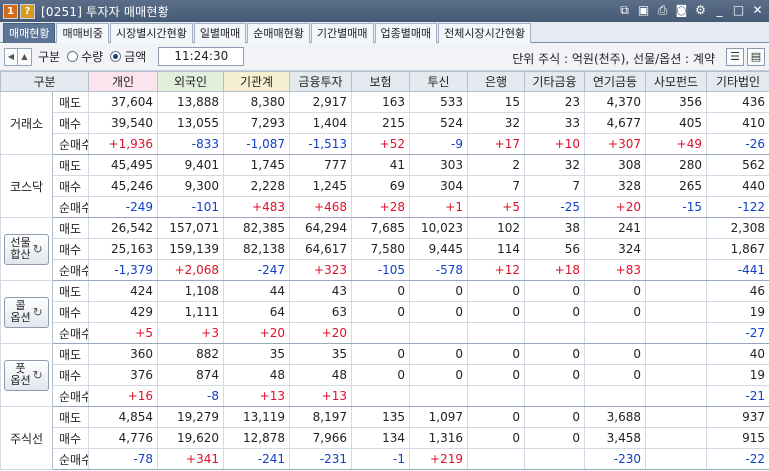 This screenshot has width=769, height=471. Describe the element at coordinates (496, 81) in the screenshot. I see `header-bank: 은행` at that location.